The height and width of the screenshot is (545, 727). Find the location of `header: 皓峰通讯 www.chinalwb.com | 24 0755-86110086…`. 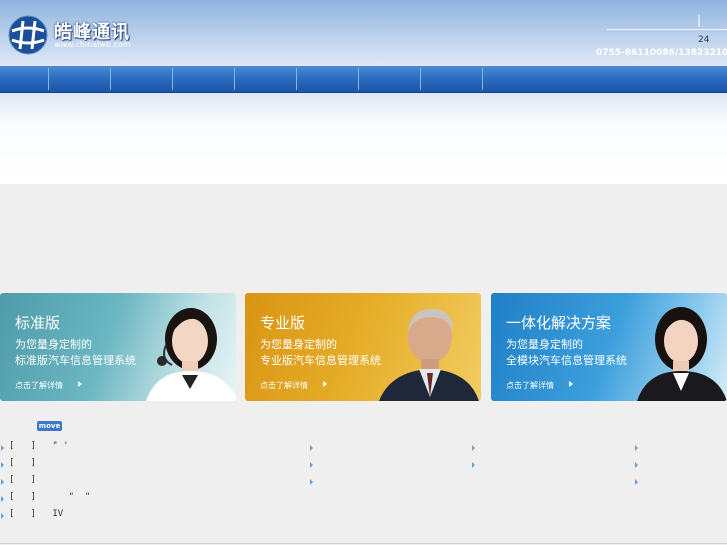

header: 皓峰通讯 www.chinalwb.com | 24 0755-86110086… is located at coordinates (363, 33).